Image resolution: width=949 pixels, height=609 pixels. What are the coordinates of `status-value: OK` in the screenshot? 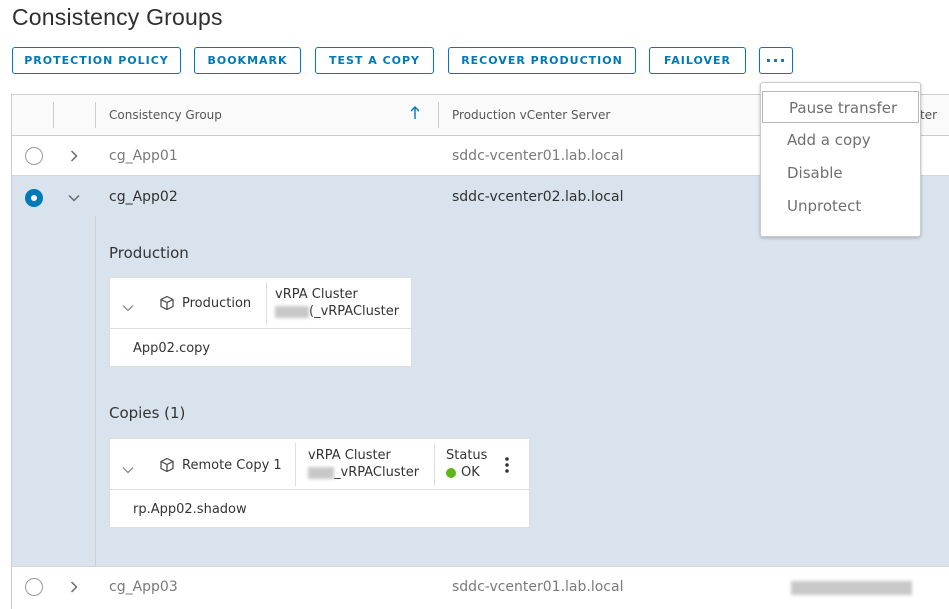 It's located at (470, 472).